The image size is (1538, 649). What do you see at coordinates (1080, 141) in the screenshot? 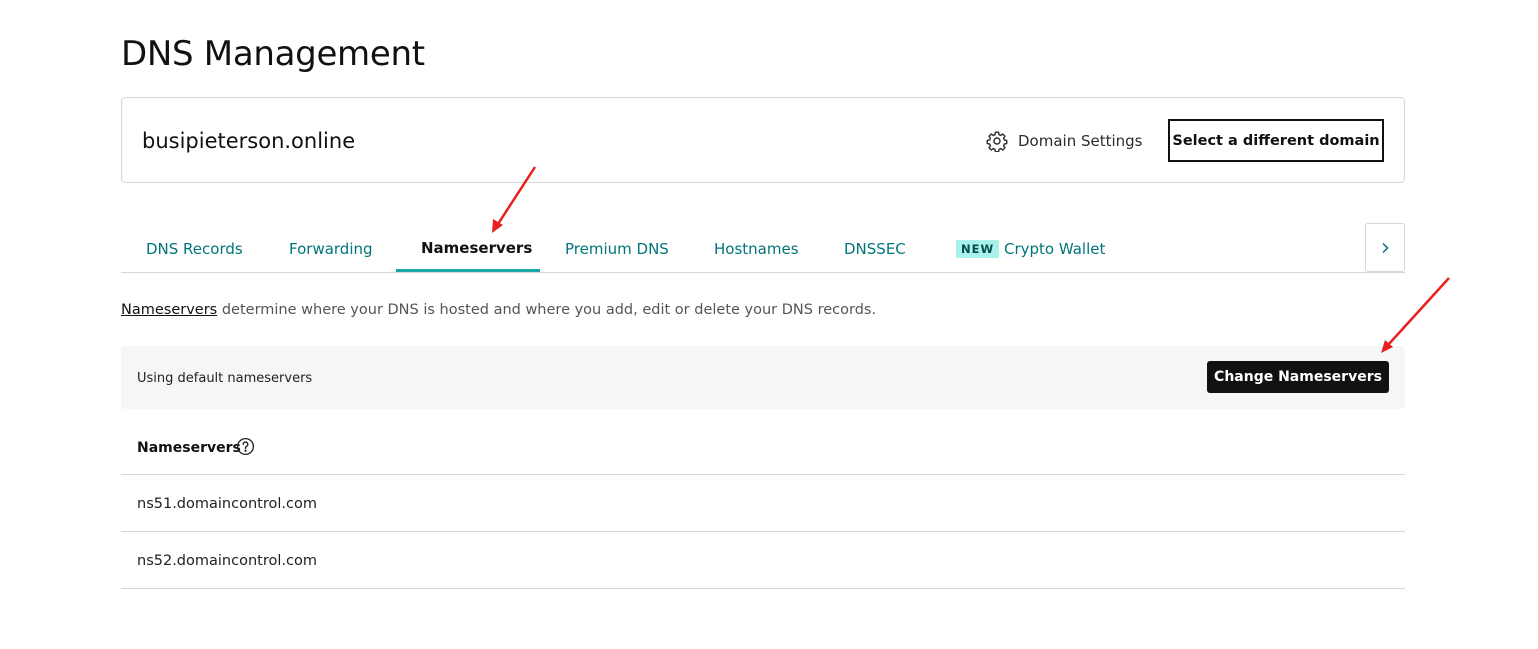
I see `domain-settings-label: Domain Settings` at bounding box center [1080, 141].